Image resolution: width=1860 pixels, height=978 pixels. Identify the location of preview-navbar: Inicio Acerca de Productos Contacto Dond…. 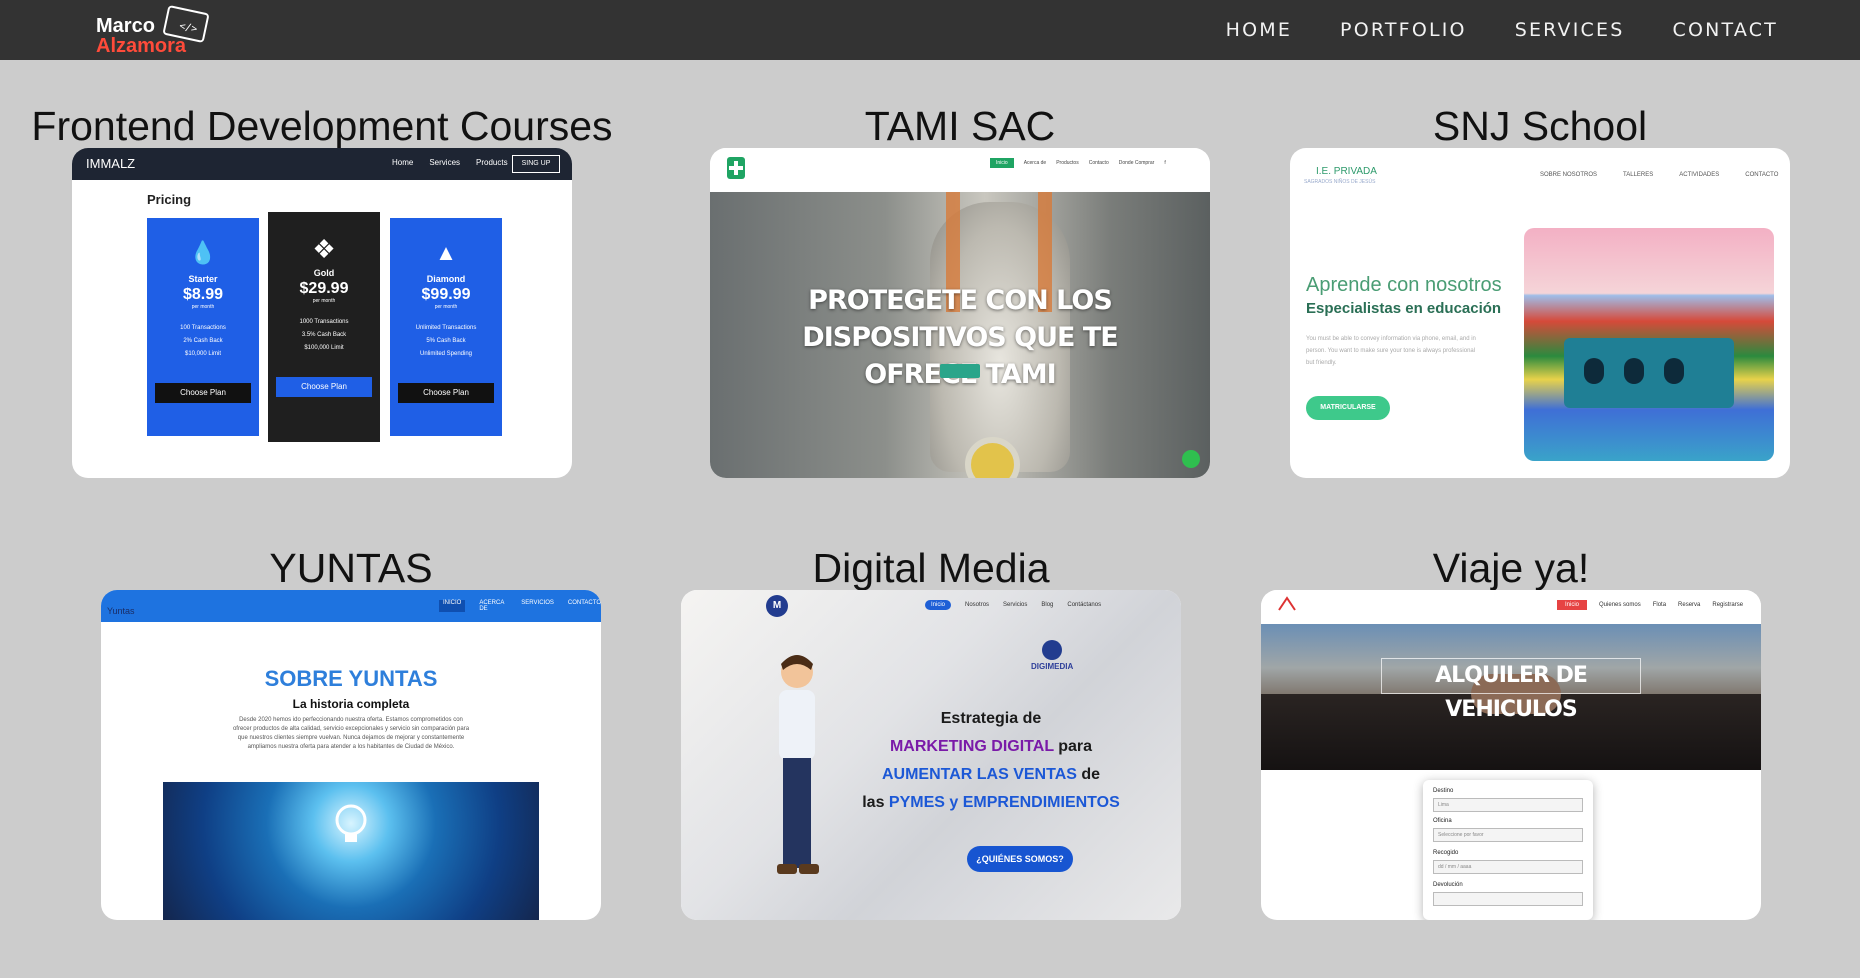
(960, 170).